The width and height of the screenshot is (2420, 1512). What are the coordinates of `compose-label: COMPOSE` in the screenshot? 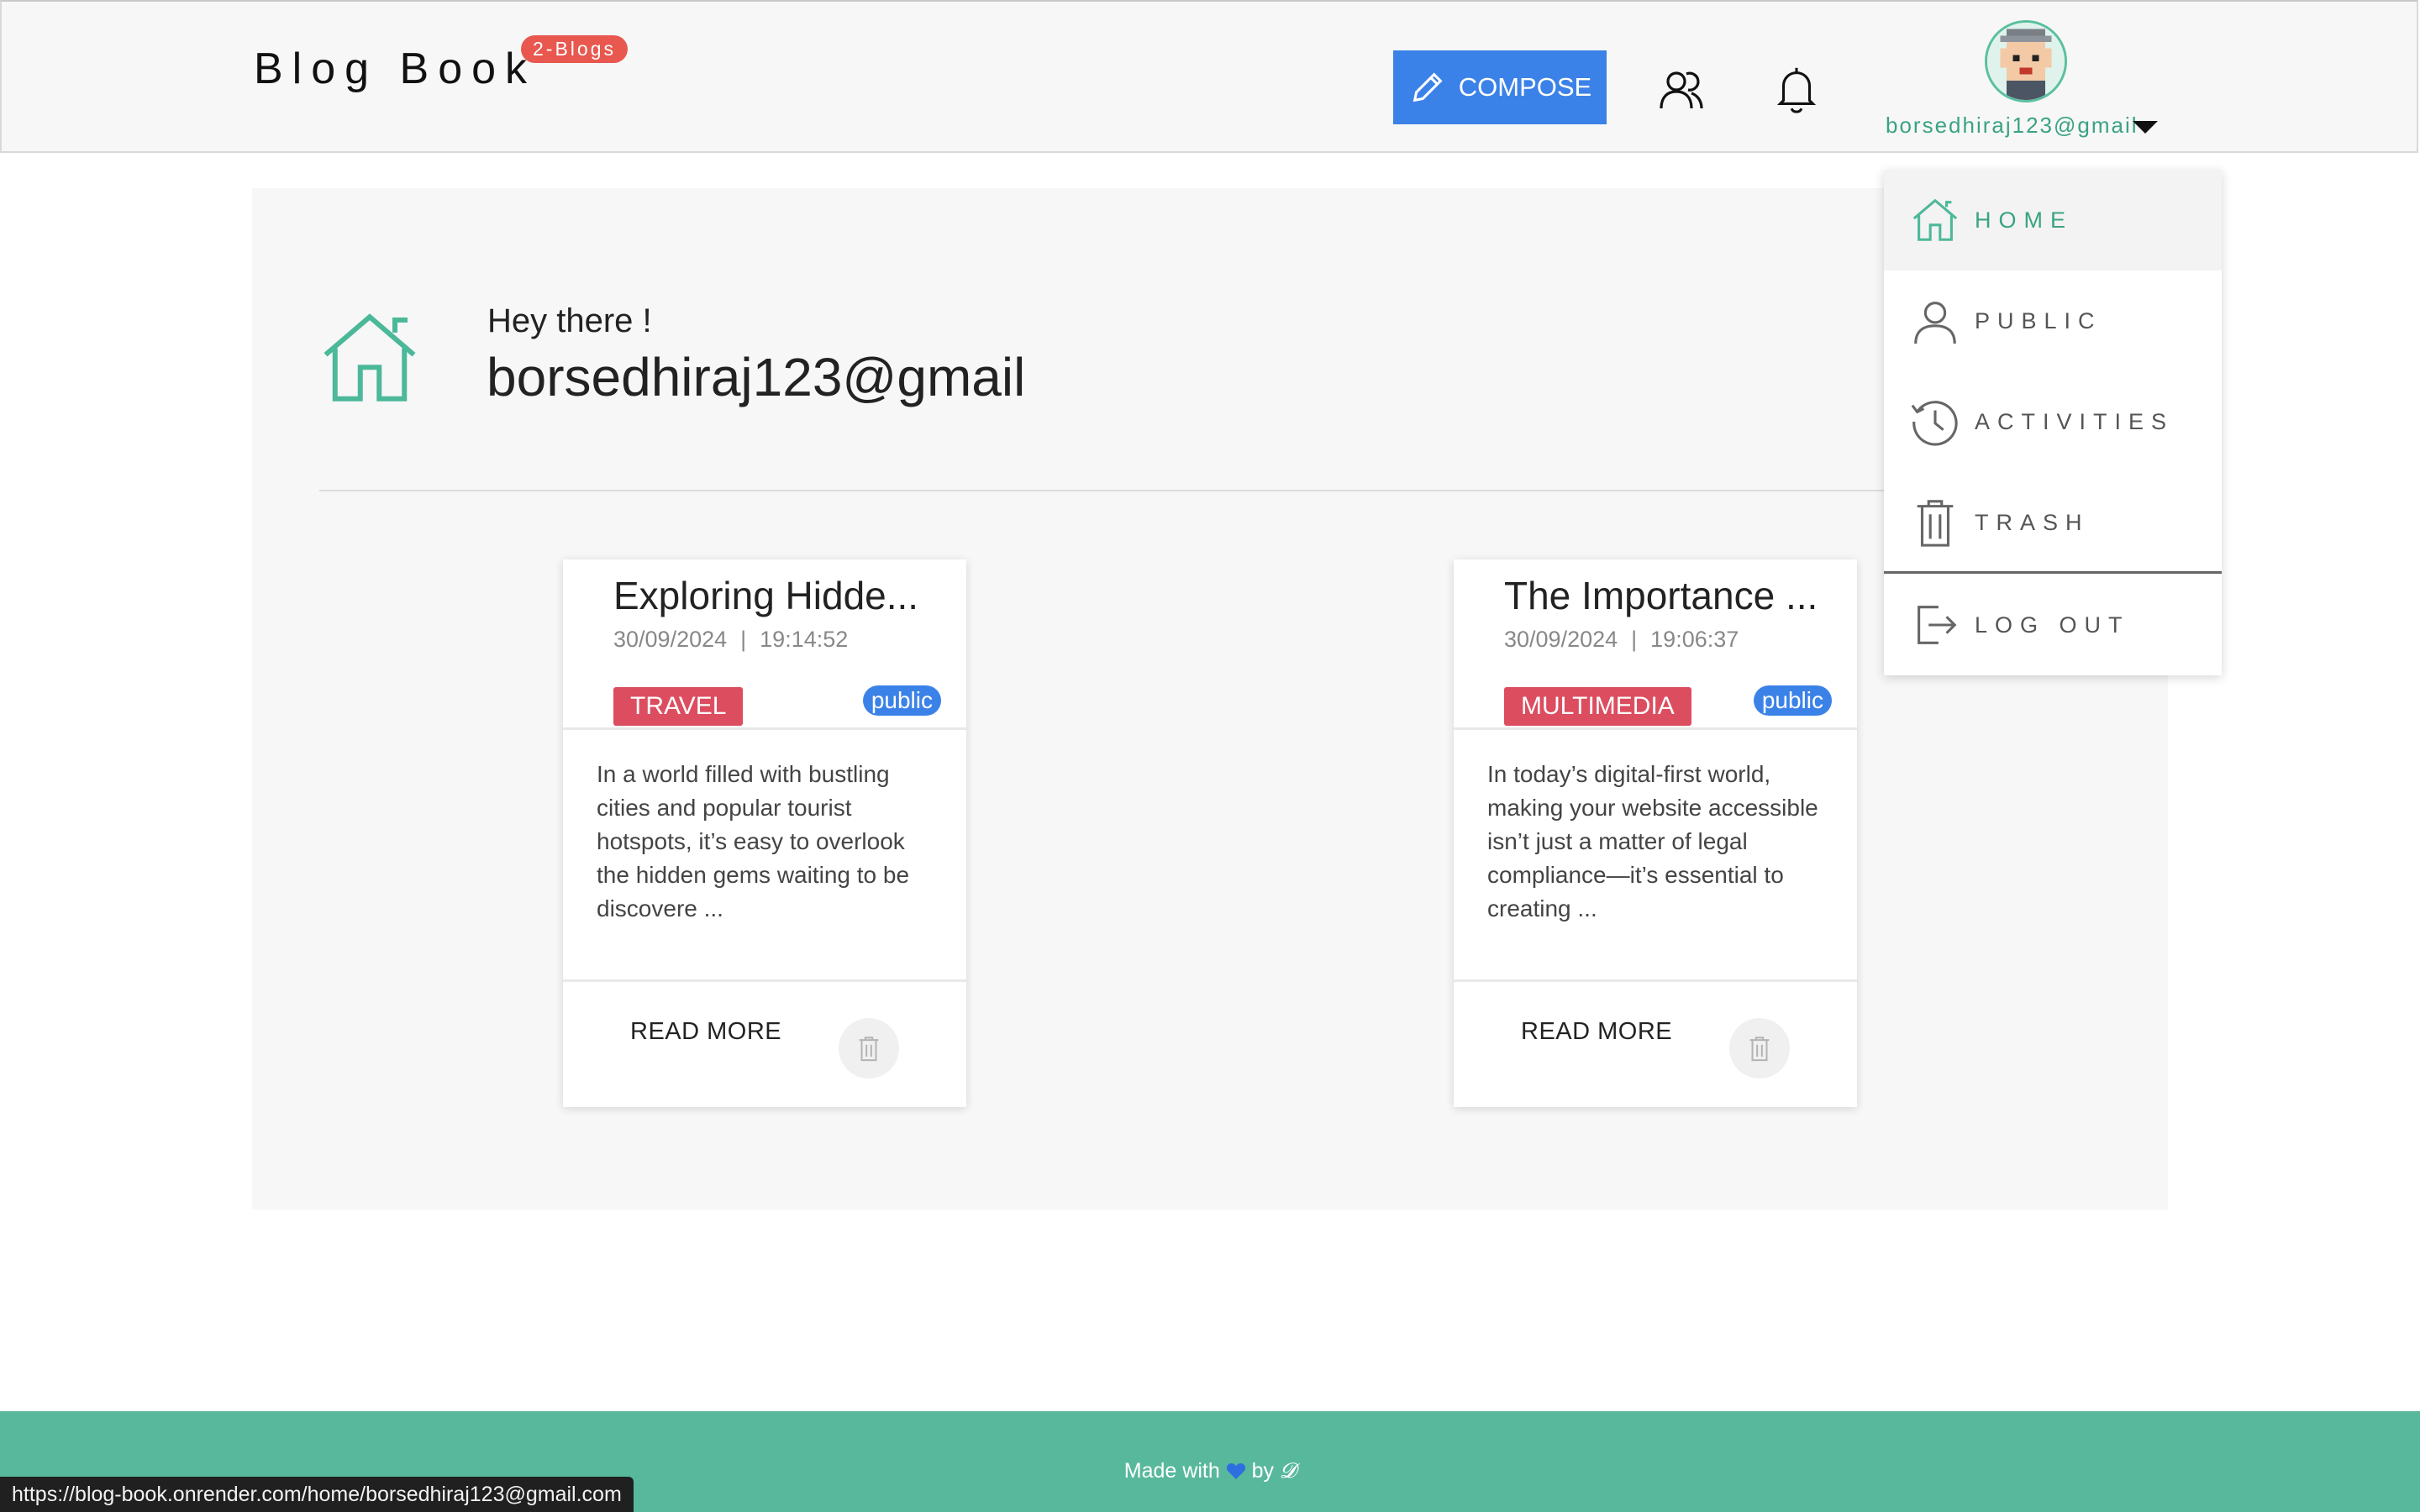 It's located at (1525, 87).